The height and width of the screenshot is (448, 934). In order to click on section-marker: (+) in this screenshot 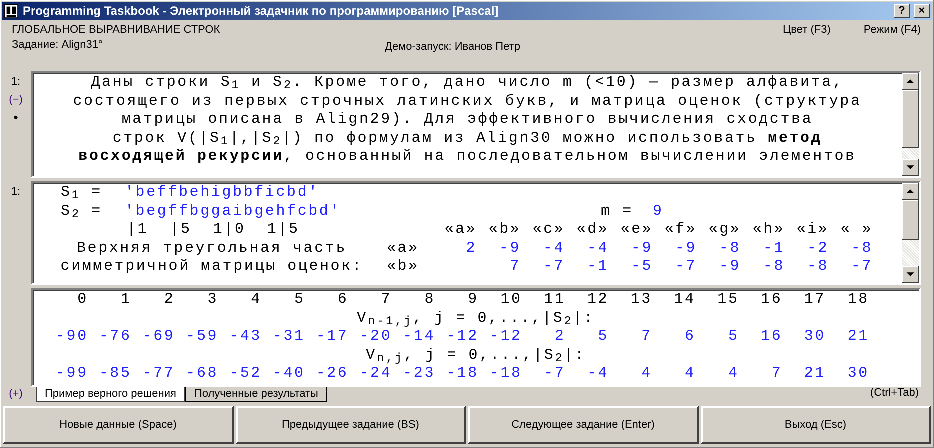, I will do `click(16, 394)`.